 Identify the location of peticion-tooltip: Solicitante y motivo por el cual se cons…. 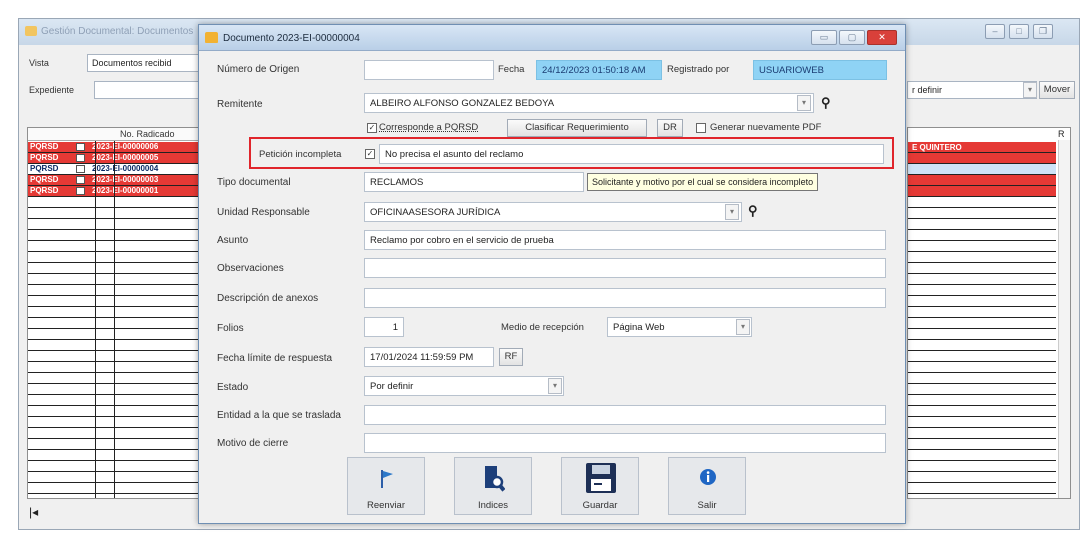
(703, 182).